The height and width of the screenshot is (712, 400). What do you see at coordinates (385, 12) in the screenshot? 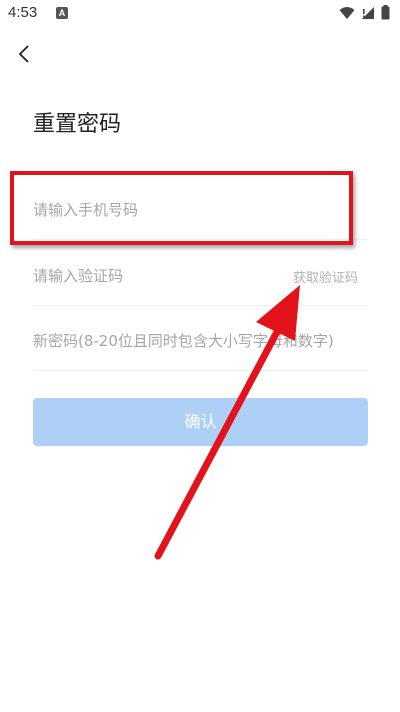
I see `battery-icon` at bounding box center [385, 12].